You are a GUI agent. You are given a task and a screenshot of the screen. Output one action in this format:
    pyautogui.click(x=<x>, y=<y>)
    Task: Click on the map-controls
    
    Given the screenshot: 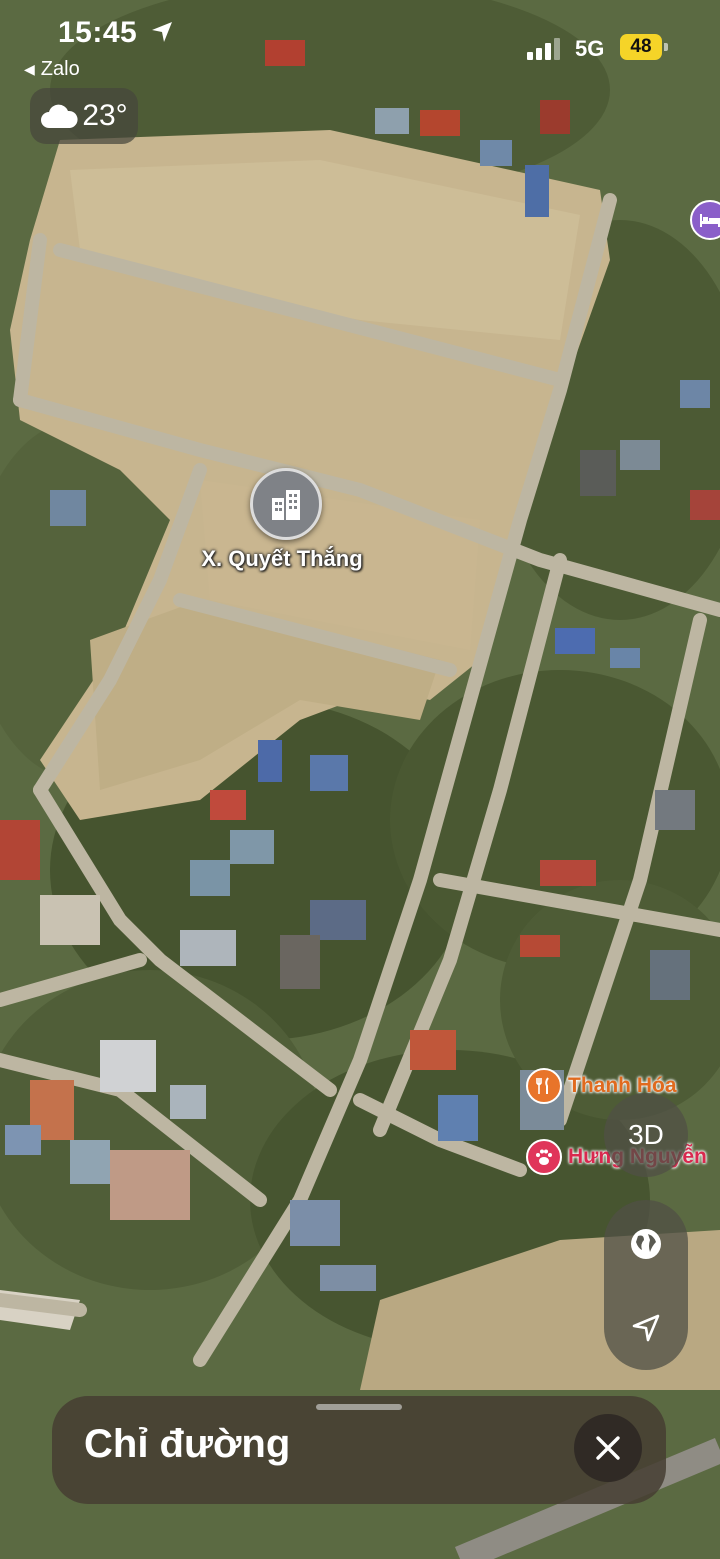 What is the action you would take?
    pyautogui.click(x=646, y=1285)
    